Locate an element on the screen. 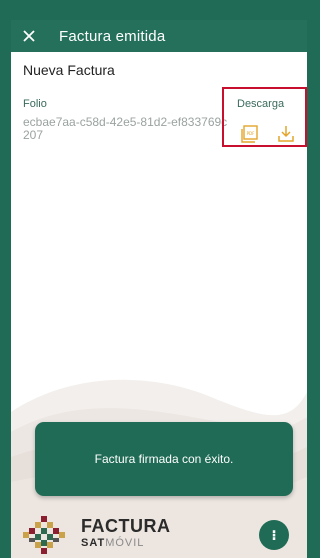 The height and width of the screenshot is (558, 320). folio-value: ecbae7aa-c58d-42e5-81d2-ef833769c207 is located at coordinates (125, 128).